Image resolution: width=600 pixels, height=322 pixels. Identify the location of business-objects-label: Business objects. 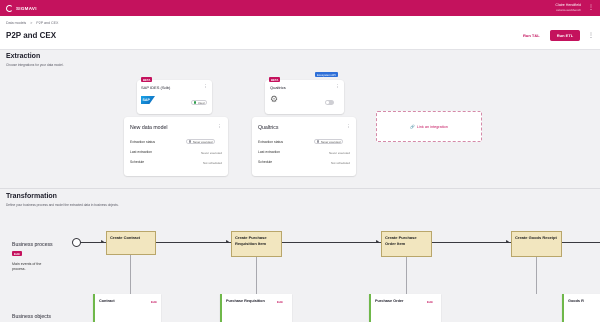
(31, 317).